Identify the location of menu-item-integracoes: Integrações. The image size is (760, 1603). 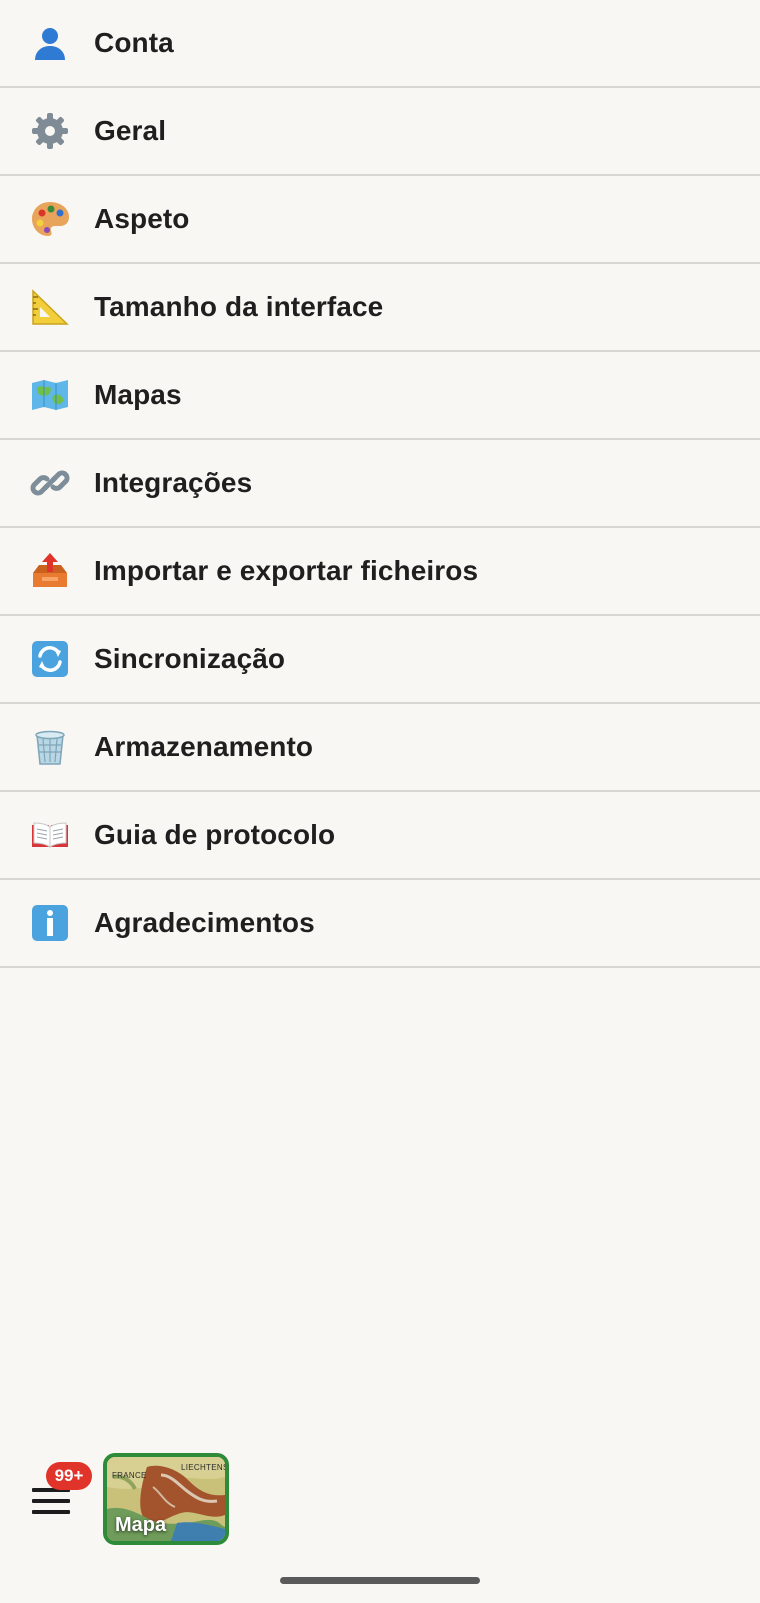
(380, 484).